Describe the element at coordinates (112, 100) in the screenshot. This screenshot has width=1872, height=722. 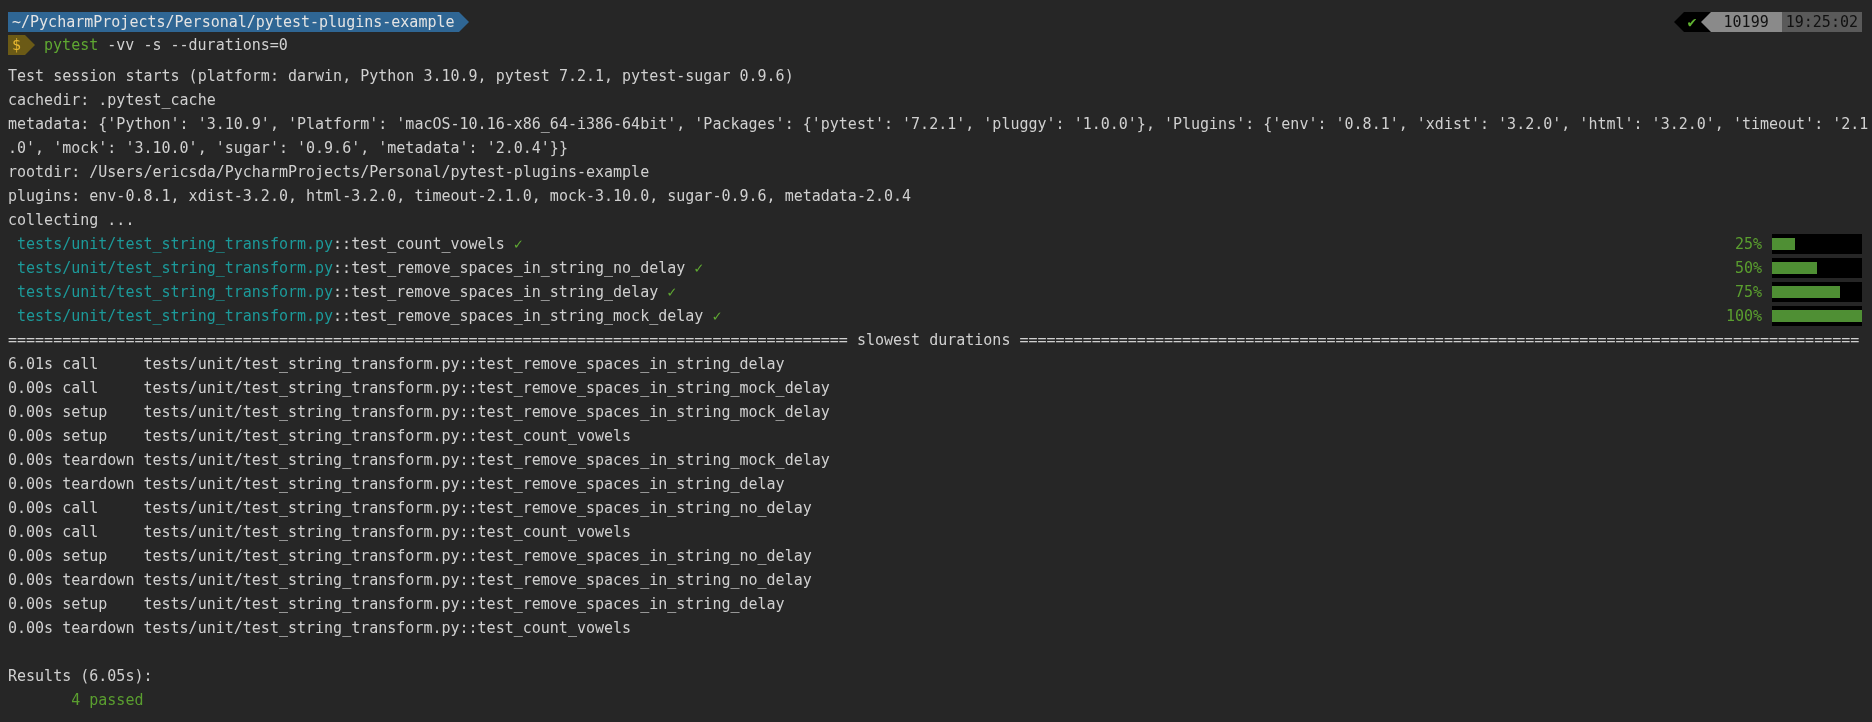
I see `output-line: cachedir: .pytest_cache` at that location.